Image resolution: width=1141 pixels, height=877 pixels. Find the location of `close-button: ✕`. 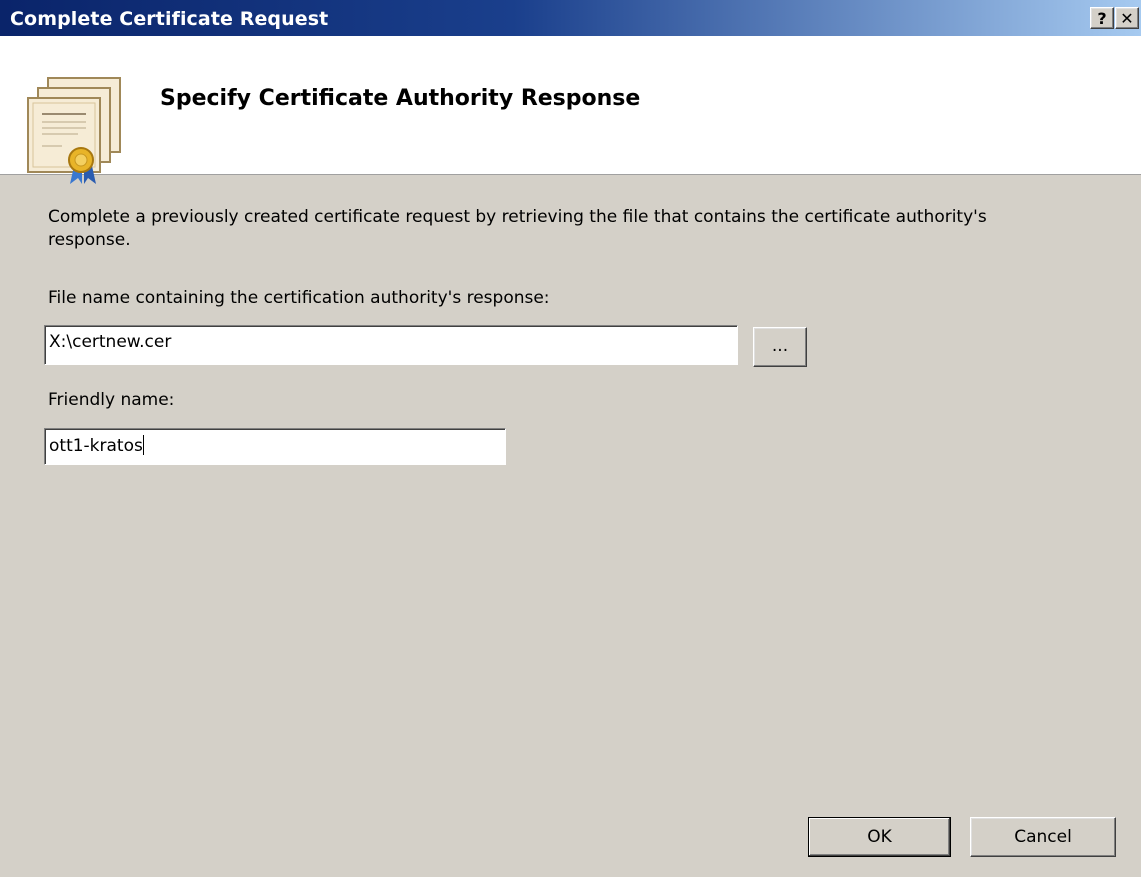

close-button: ✕ is located at coordinates (1127, 18).